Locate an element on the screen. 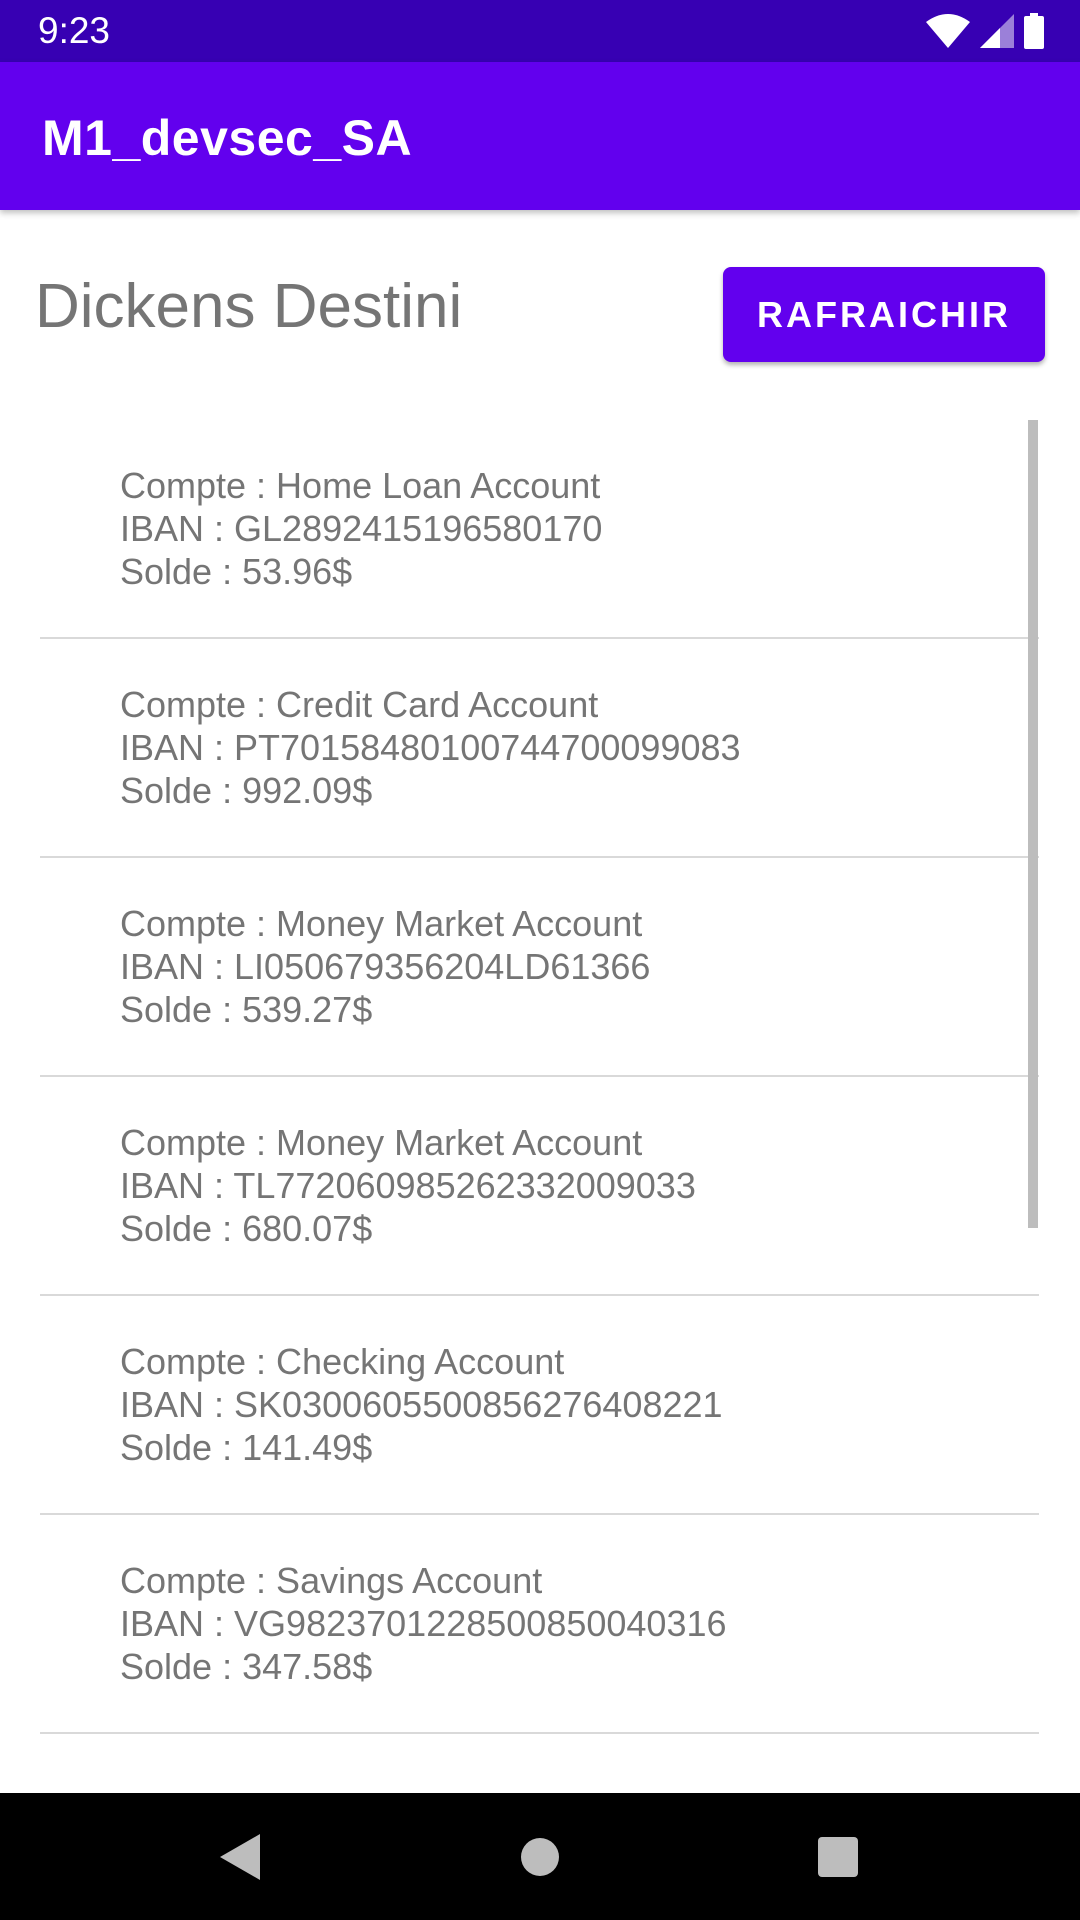 This screenshot has height=1920, width=1080. navigation-bar is located at coordinates (540, 1856).